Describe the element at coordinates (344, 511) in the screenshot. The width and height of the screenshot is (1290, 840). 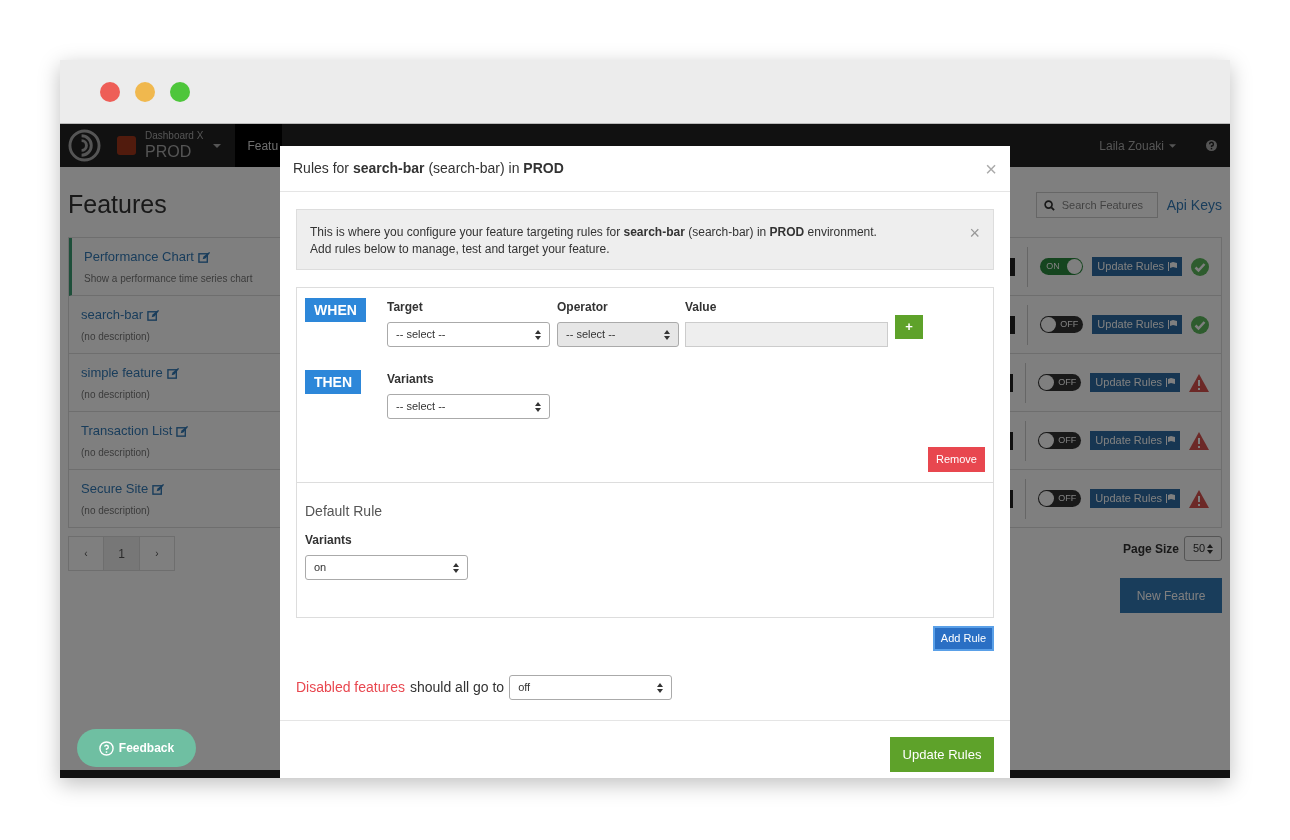
I see `section-heading: Default Rule` at that location.